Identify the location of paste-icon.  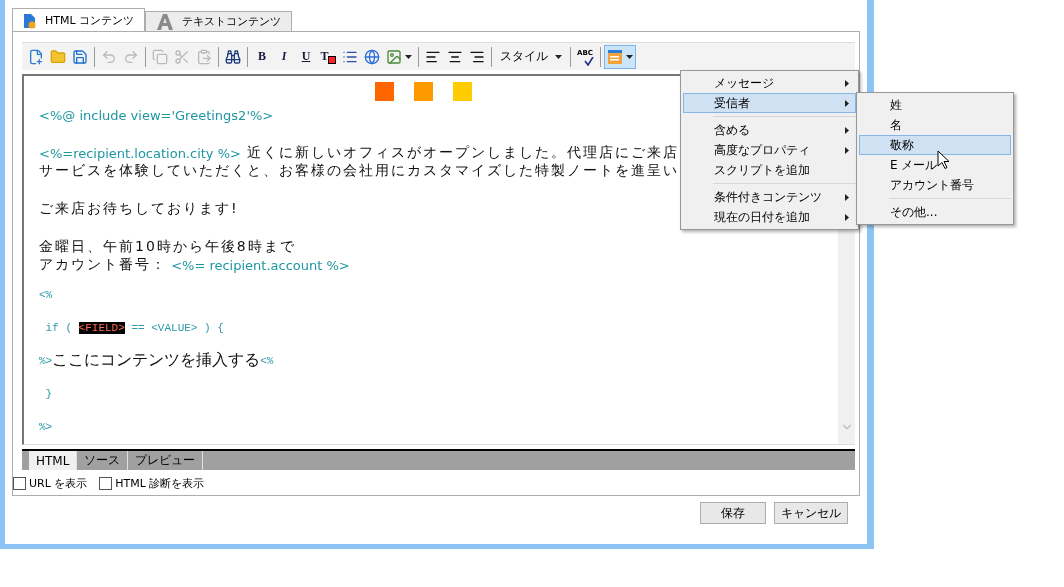
(204, 56).